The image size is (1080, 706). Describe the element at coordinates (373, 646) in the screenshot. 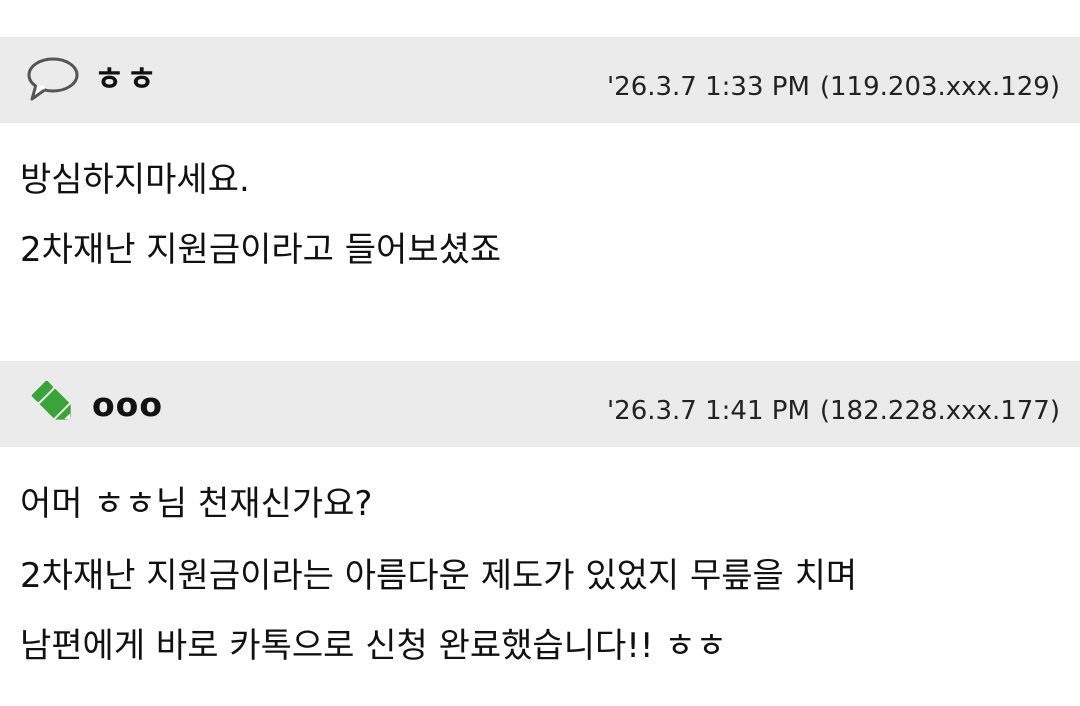

I see `comment-text-line: 남편에게 바로 카톡으로 신청 완료했습니다!! ㅎㅎ` at that location.